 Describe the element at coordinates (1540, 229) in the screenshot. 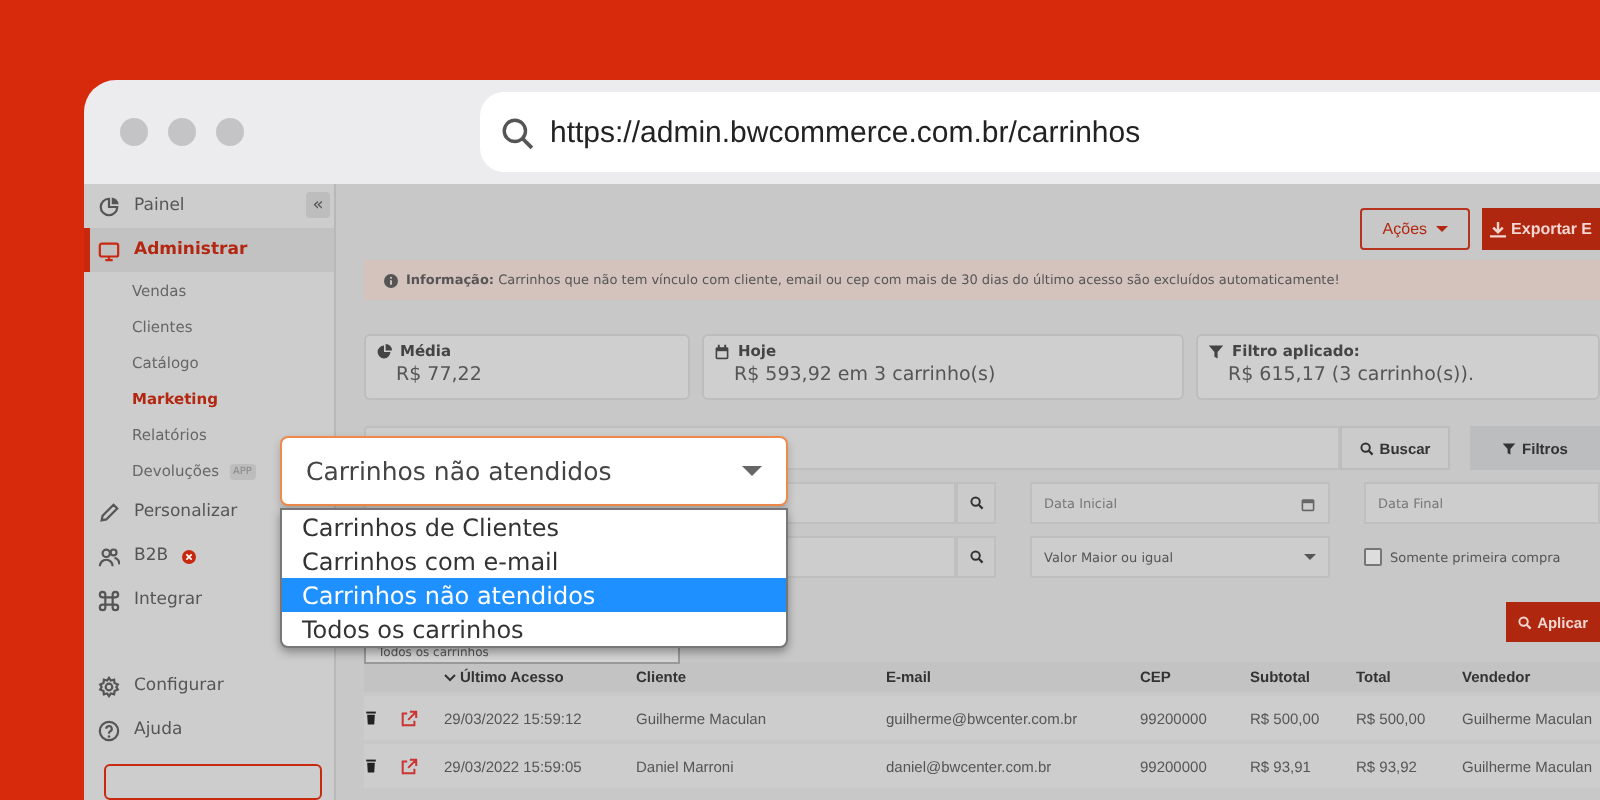

I see `export-button: Exportar E` at that location.